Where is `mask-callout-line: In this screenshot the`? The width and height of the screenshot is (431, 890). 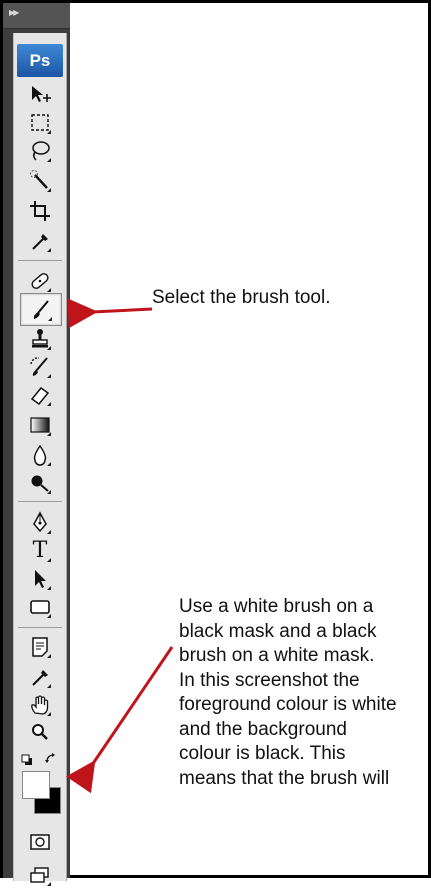
mask-callout-line: In this screenshot the is located at coordinates (269, 680).